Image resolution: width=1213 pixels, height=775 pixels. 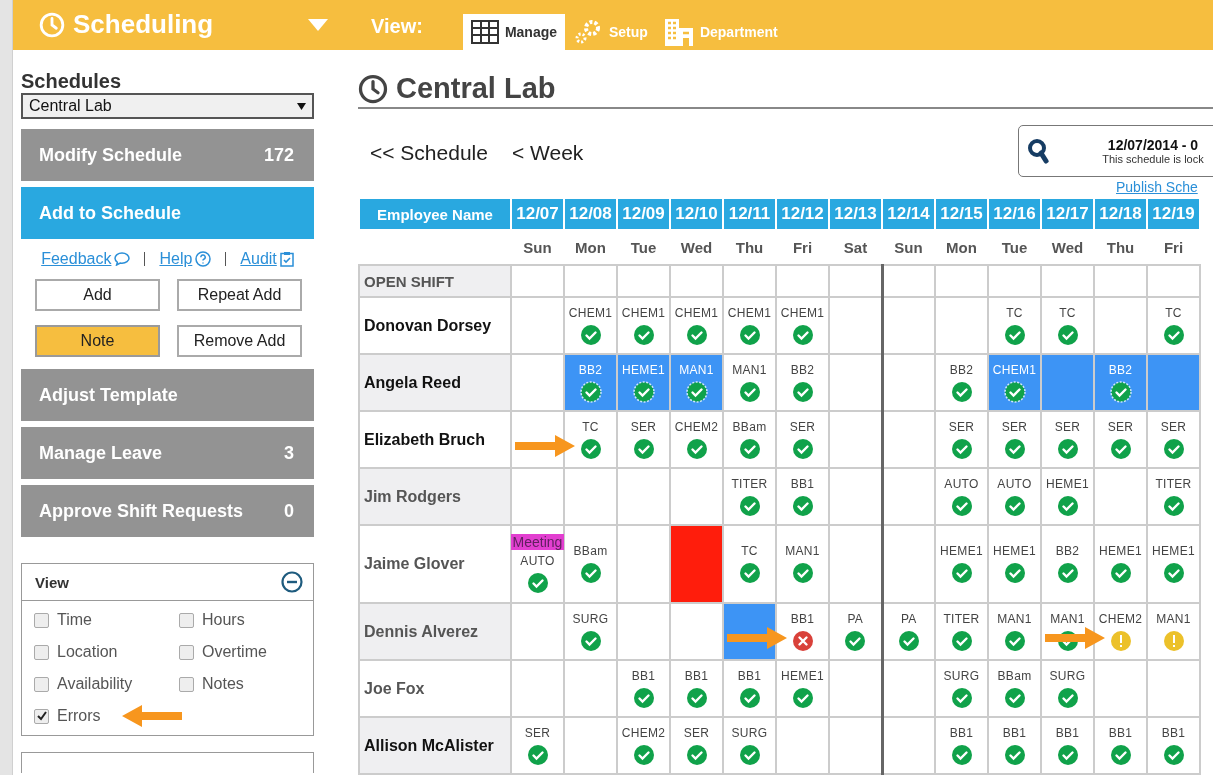 I want to click on dropdown-caret-icon, so click(x=318, y=24).